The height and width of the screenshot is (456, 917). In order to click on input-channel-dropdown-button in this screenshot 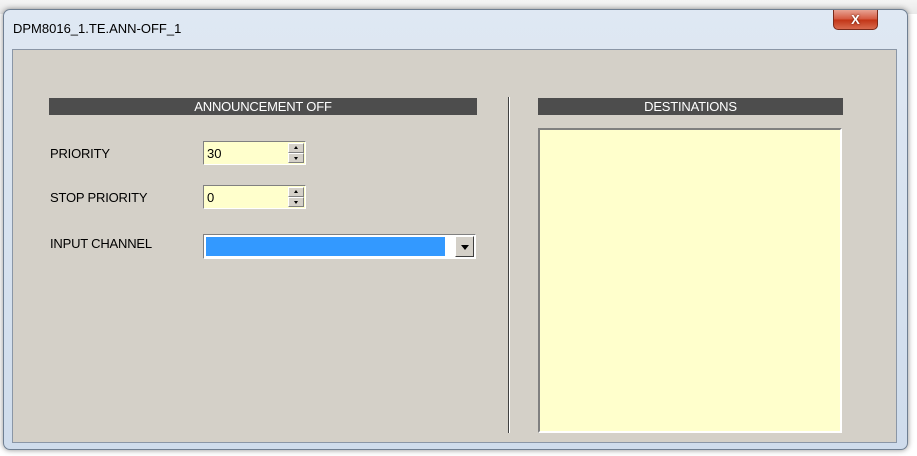, I will do `click(464, 246)`.